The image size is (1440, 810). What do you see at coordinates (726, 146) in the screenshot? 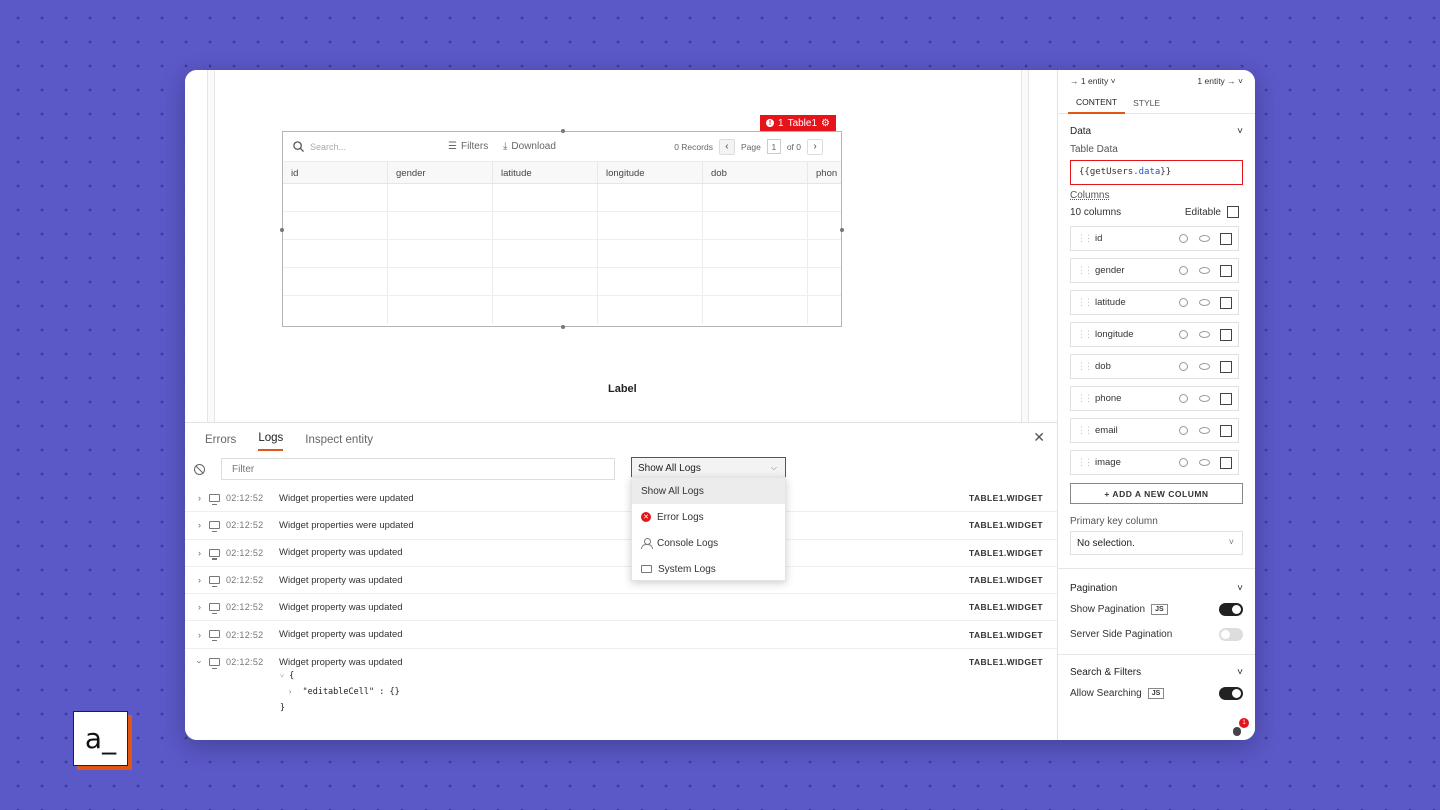
I see `prev-page-button: ‹` at bounding box center [726, 146].